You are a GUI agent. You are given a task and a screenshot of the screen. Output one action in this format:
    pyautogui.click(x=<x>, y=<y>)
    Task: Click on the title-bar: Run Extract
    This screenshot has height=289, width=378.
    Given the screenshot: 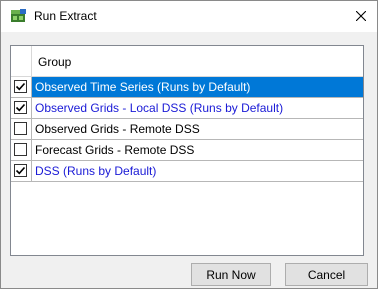 What is the action you would take?
    pyautogui.click(x=189, y=16)
    